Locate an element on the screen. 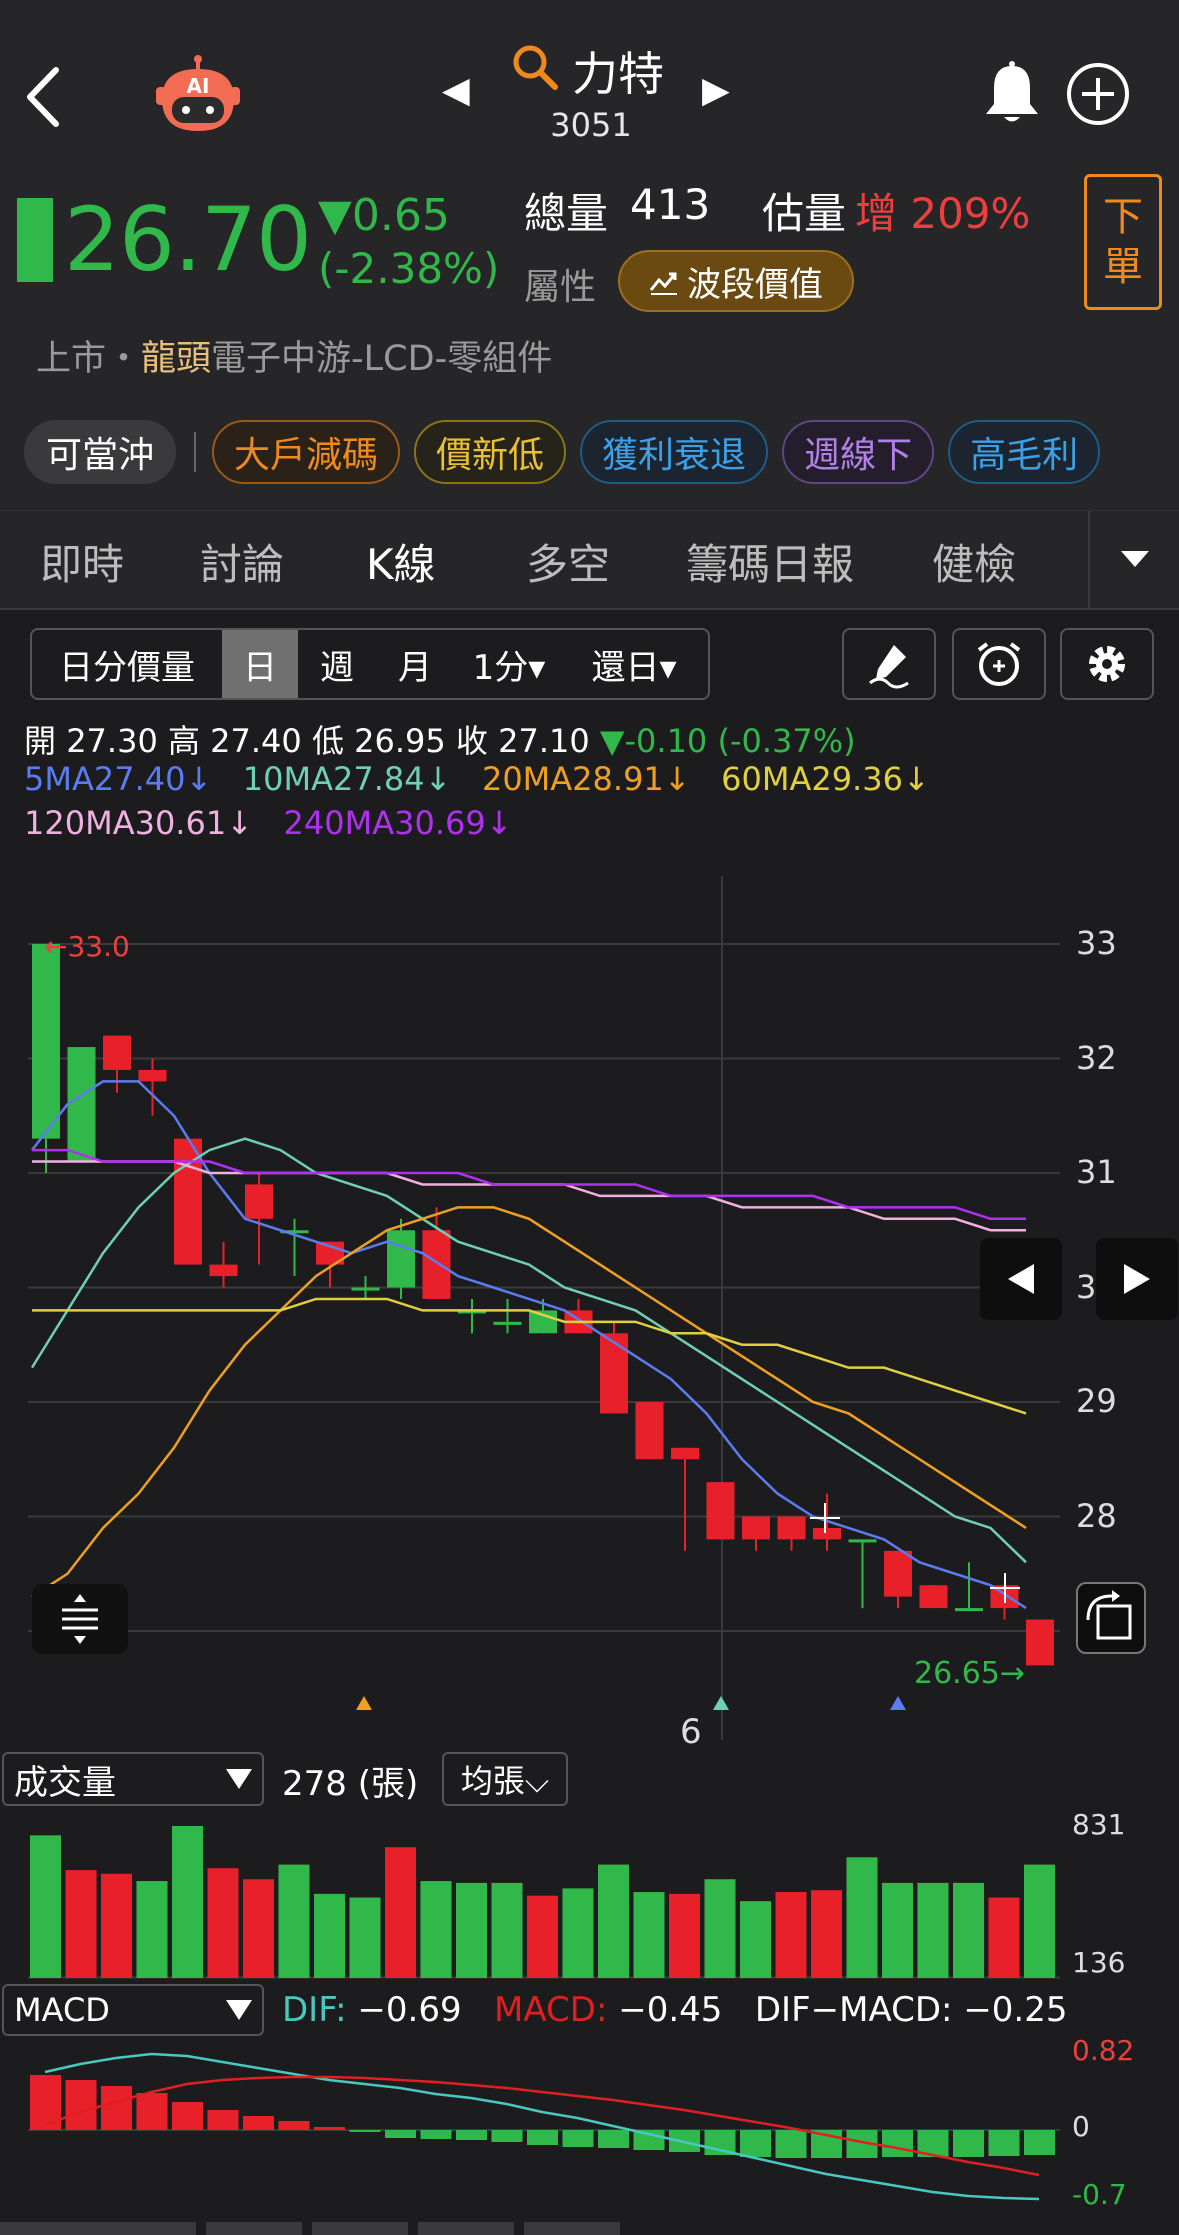 The image size is (1179, 2235). price-change-percent: (-2.38%) is located at coordinates (409, 268).